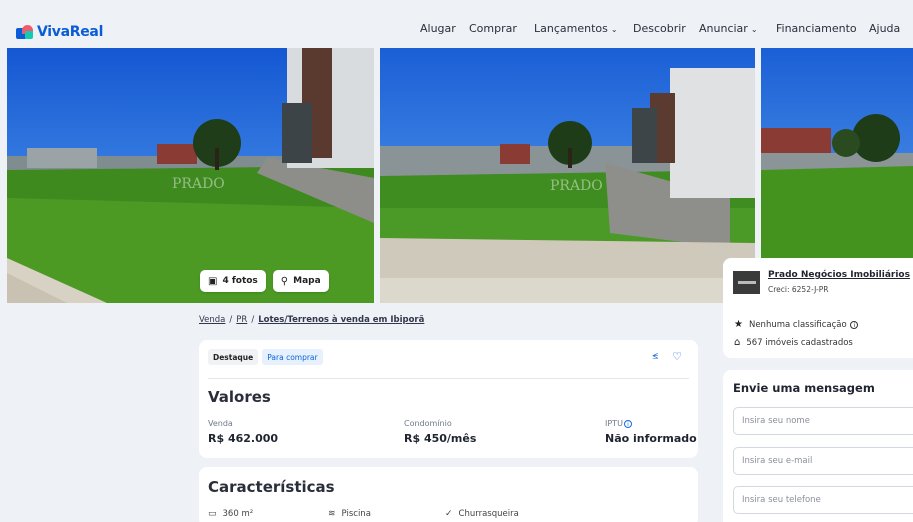 Image resolution: width=913 pixels, height=522 pixels. I want to click on feature-area-label: 360 m², so click(238, 514).